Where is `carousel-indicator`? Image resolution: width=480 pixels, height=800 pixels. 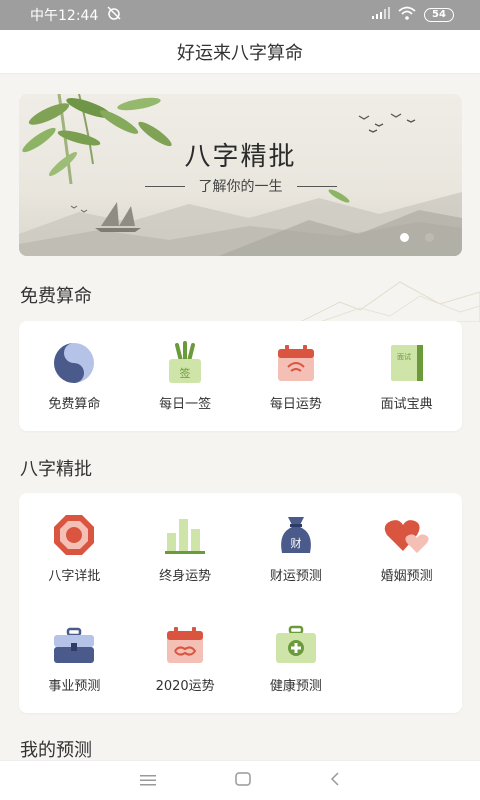 carousel-indicator is located at coordinates (417, 237).